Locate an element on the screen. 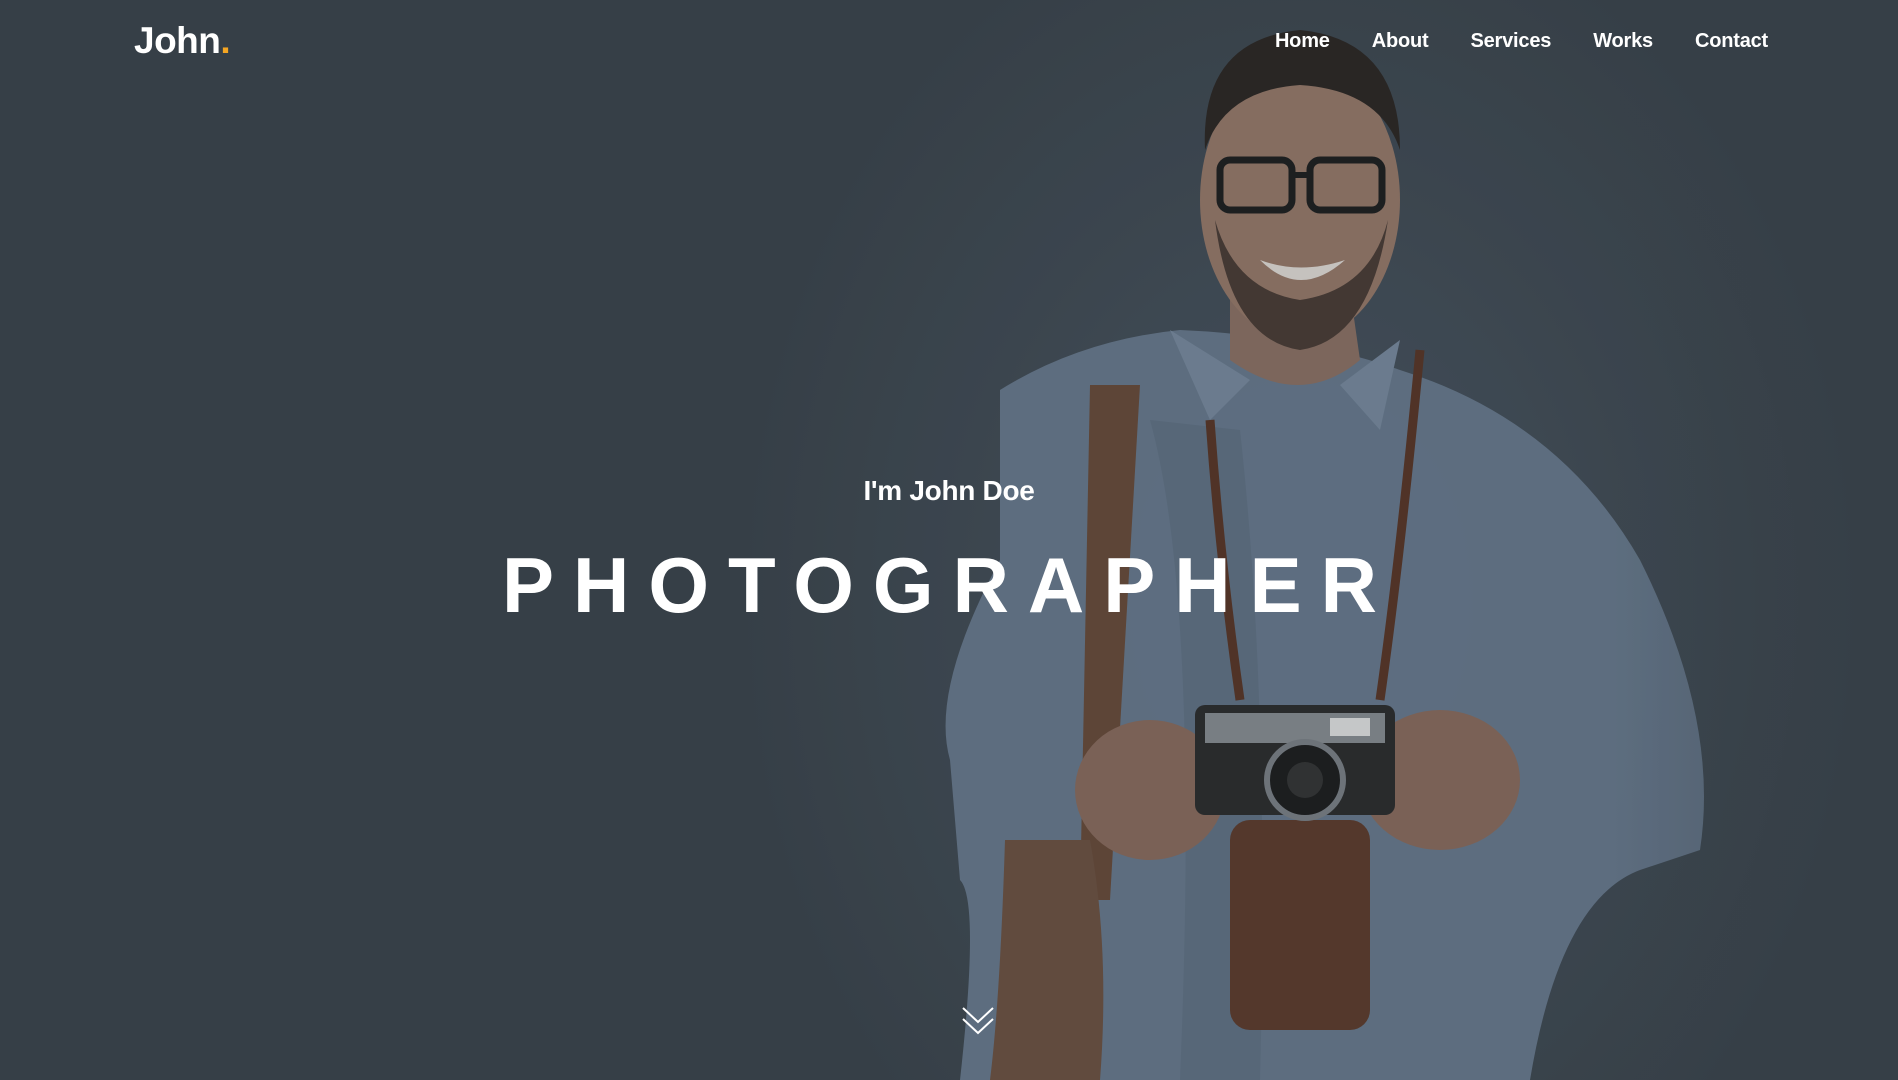 The image size is (1898, 1080). brand-logo: John. is located at coordinates (182, 41).